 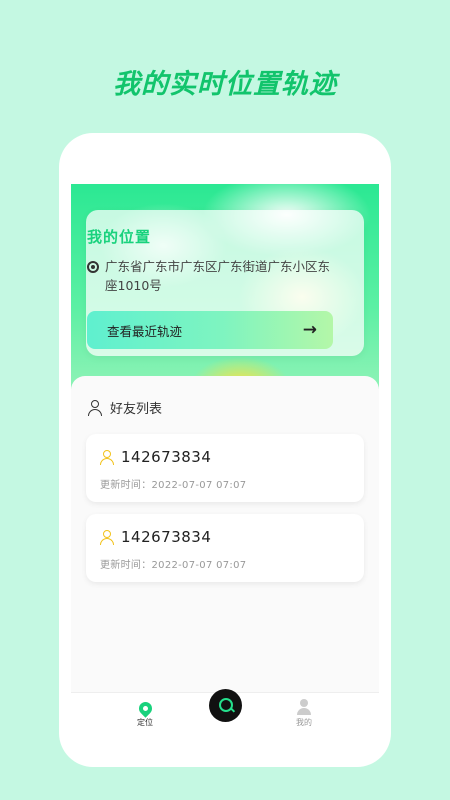 I want to click on view-recent-track-button: 查看最近轨迹 →, so click(x=210, y=330).